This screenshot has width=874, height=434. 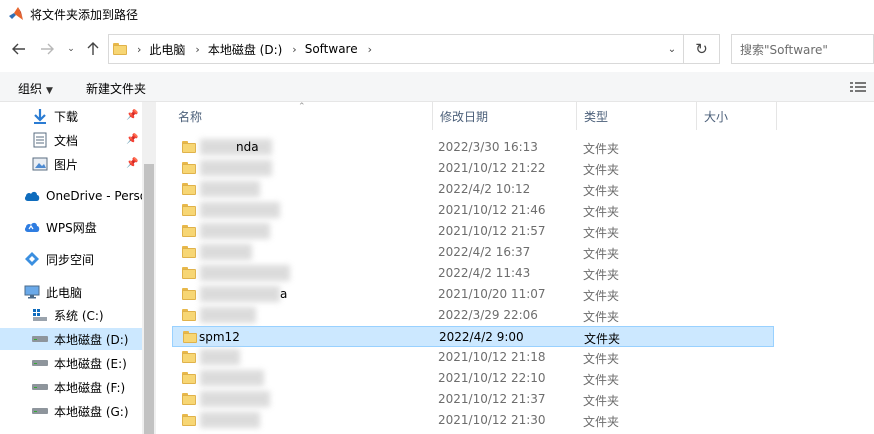 I want to click on document-icon, so click(x=40, y=140).